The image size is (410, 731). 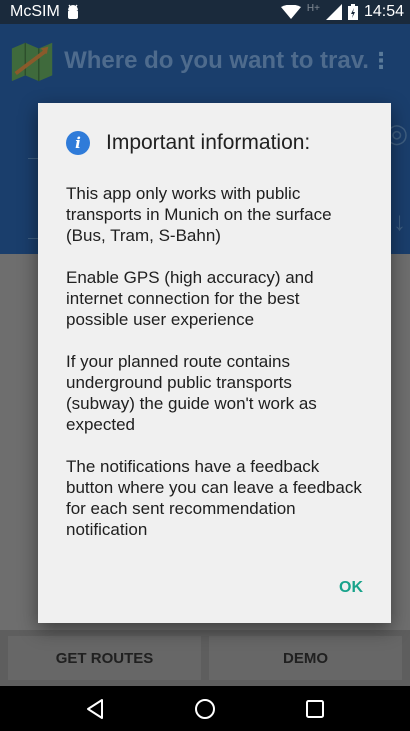 I want to click on dialog-header: i Important information:, so click(x=215, y=143).